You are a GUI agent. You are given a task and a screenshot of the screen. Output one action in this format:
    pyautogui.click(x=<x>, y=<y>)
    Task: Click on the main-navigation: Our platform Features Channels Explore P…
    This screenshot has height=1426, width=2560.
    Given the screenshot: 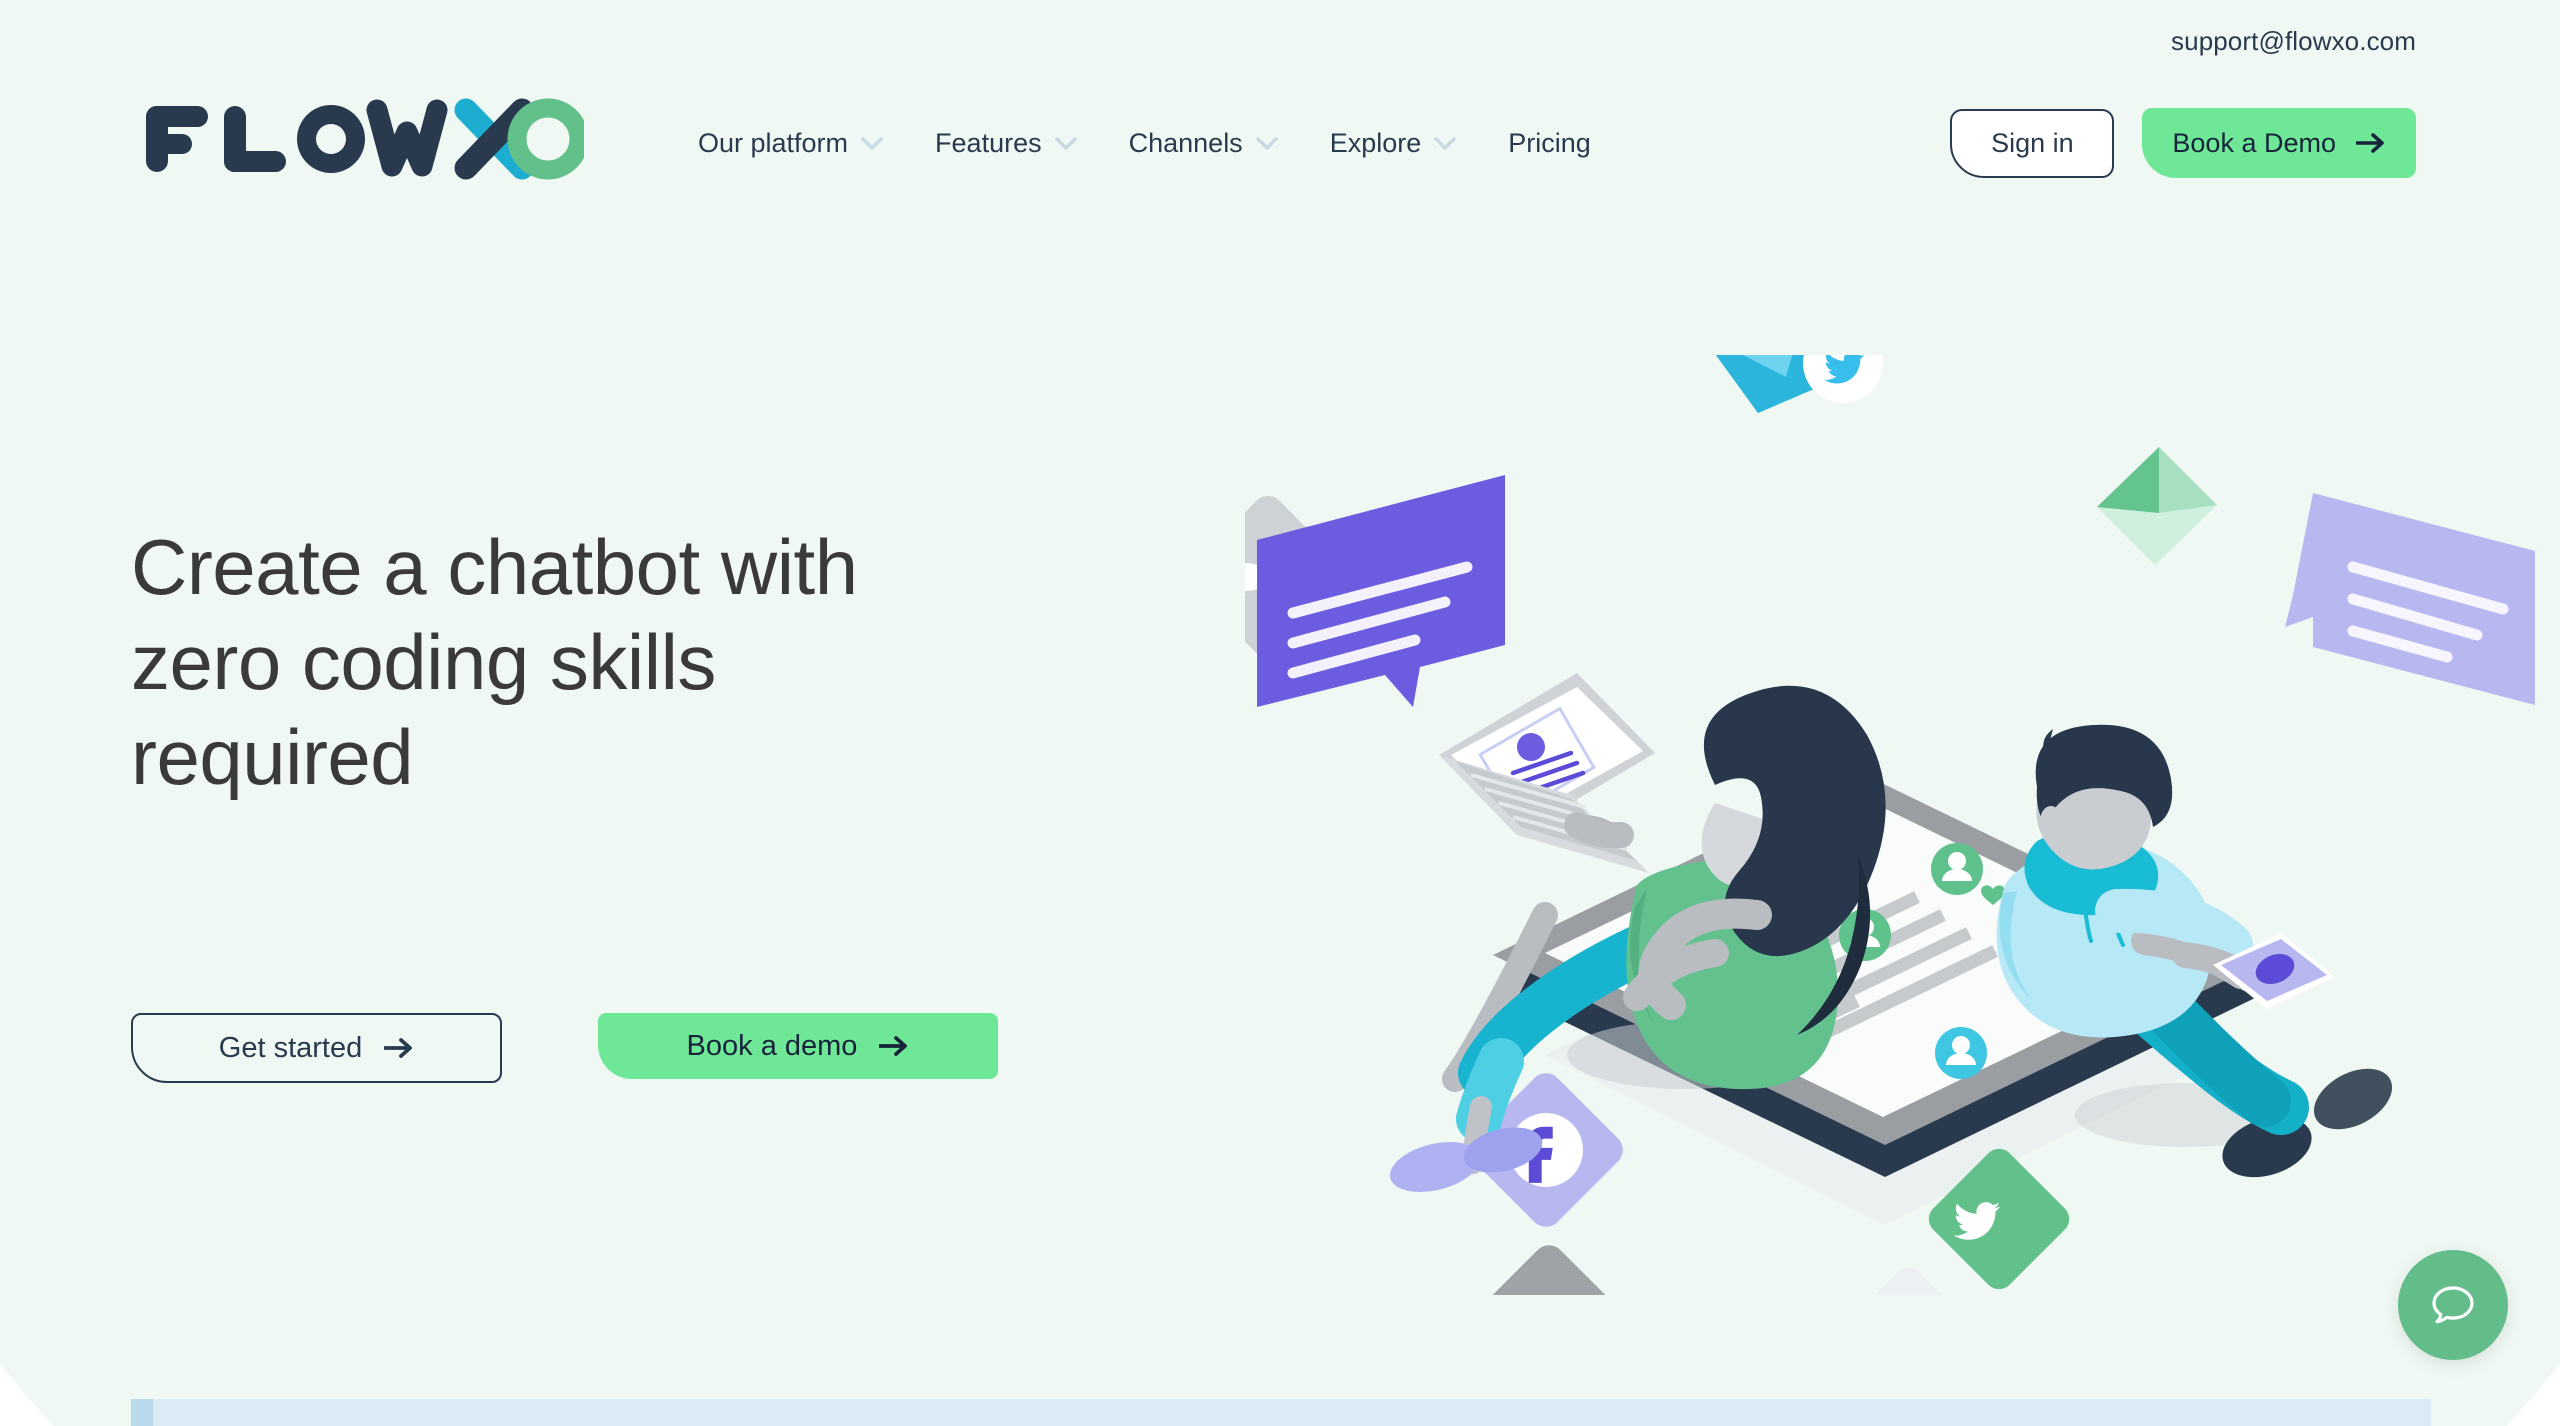 What is the action you would take?
    pyautogui.click(x=1144, y=143)
    